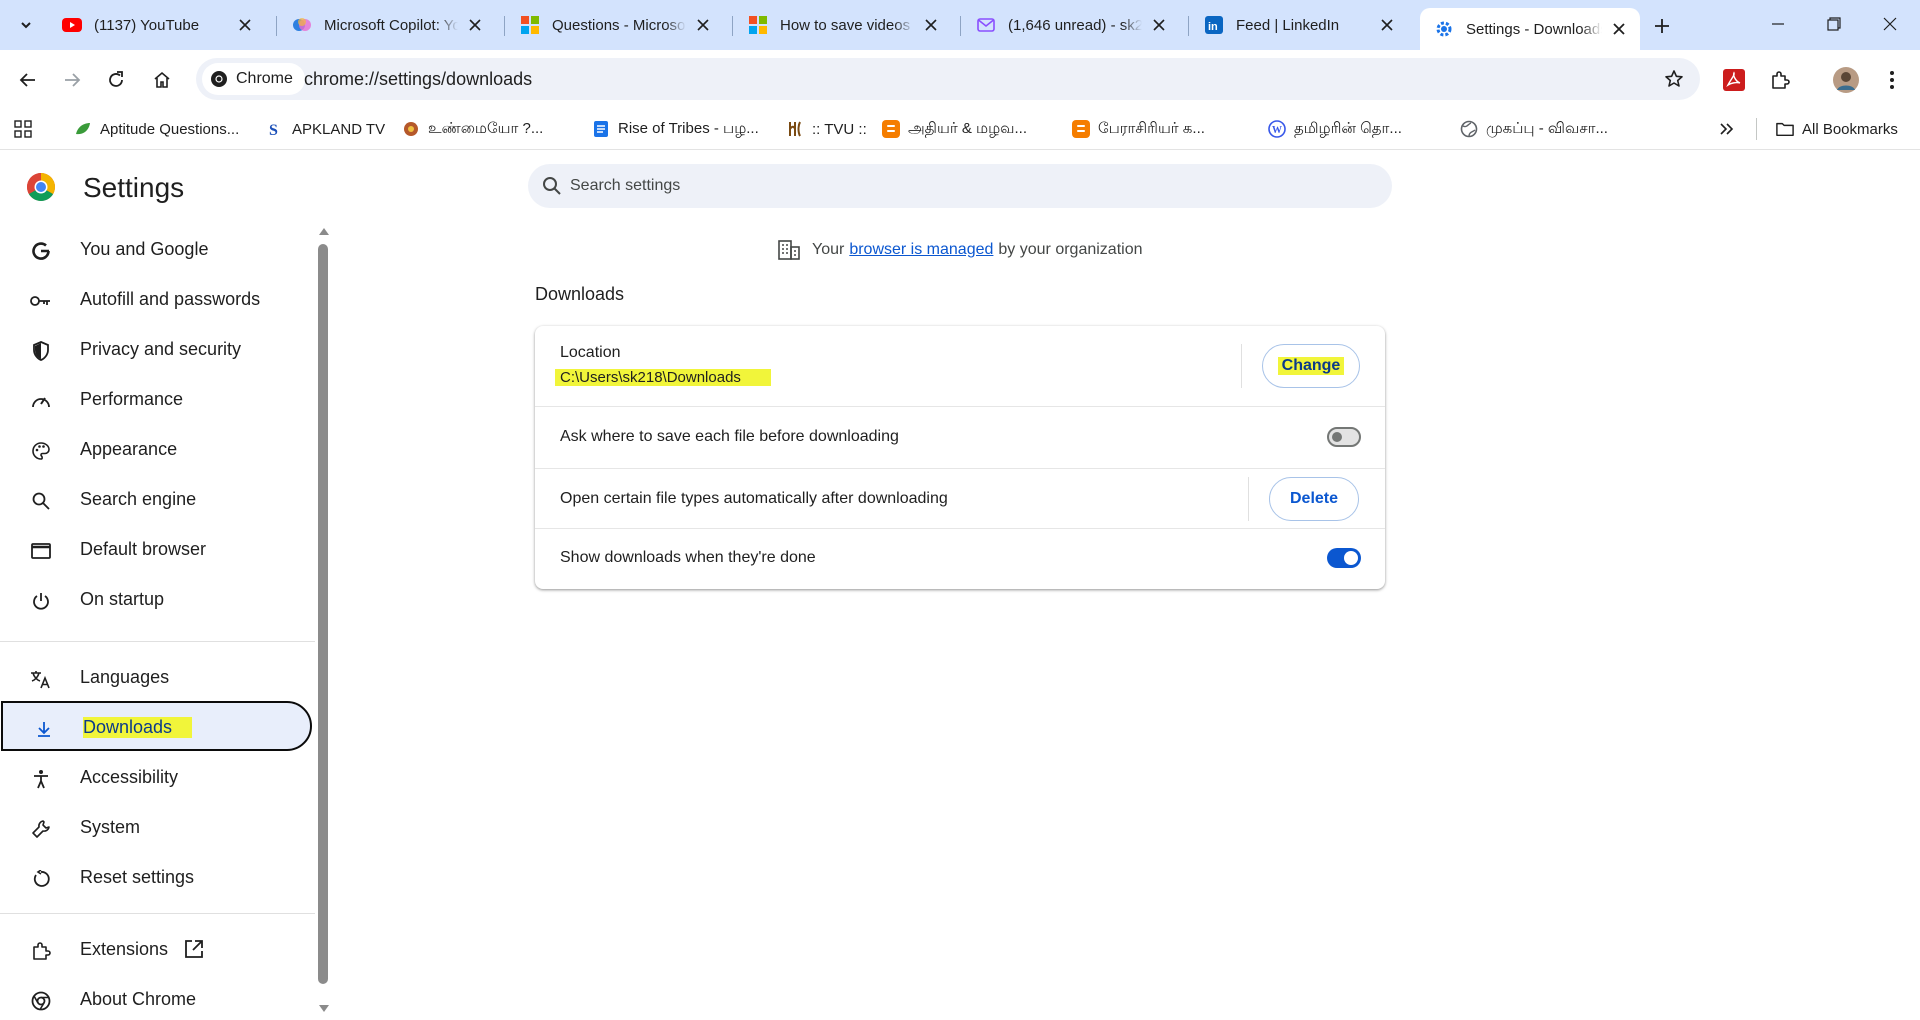 This screenshot has width=1920, height=1020. Describe the element at coordinates (1780, 80) in the screenshot. I see `extensions-button` at that location.